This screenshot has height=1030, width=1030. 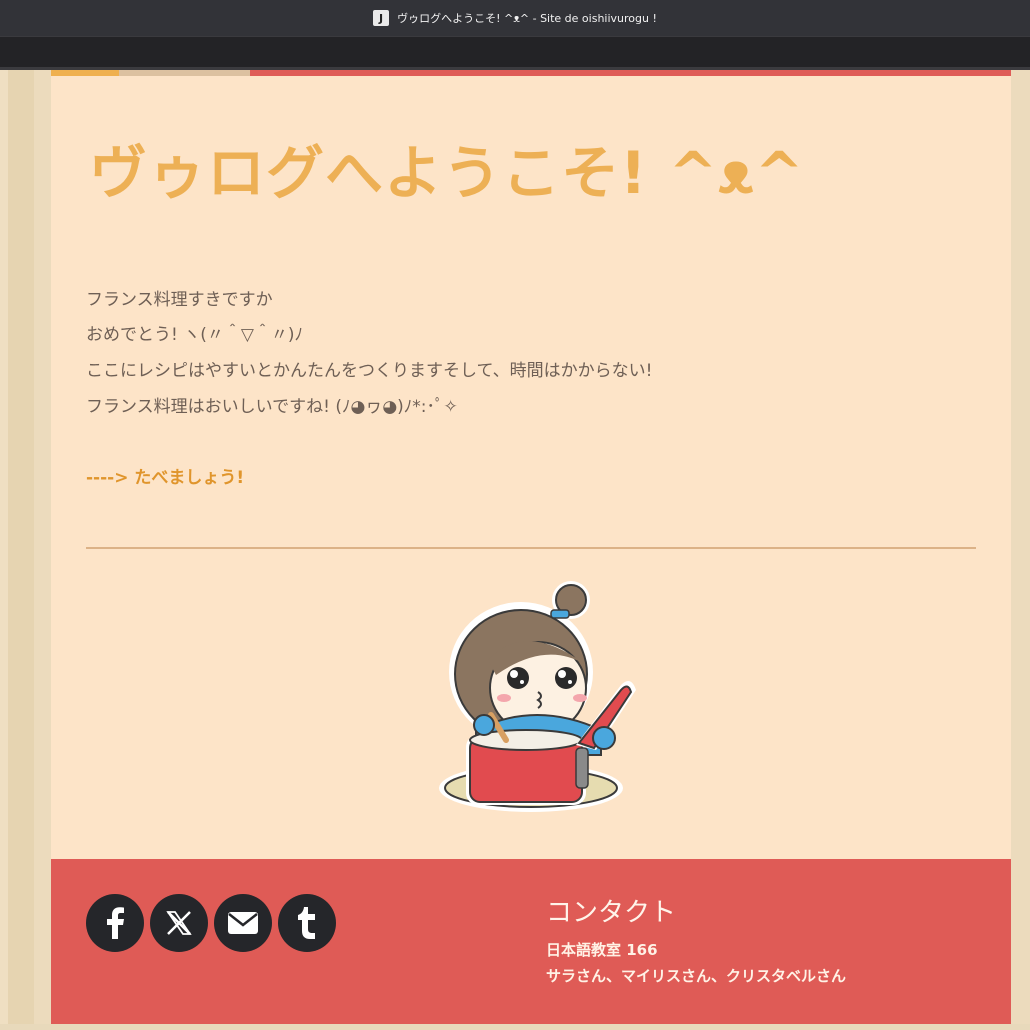 What do you see at coordinates (85, 73) in the screenshot?
I see `accent-segment-orange` at bounding box center [85, 73].